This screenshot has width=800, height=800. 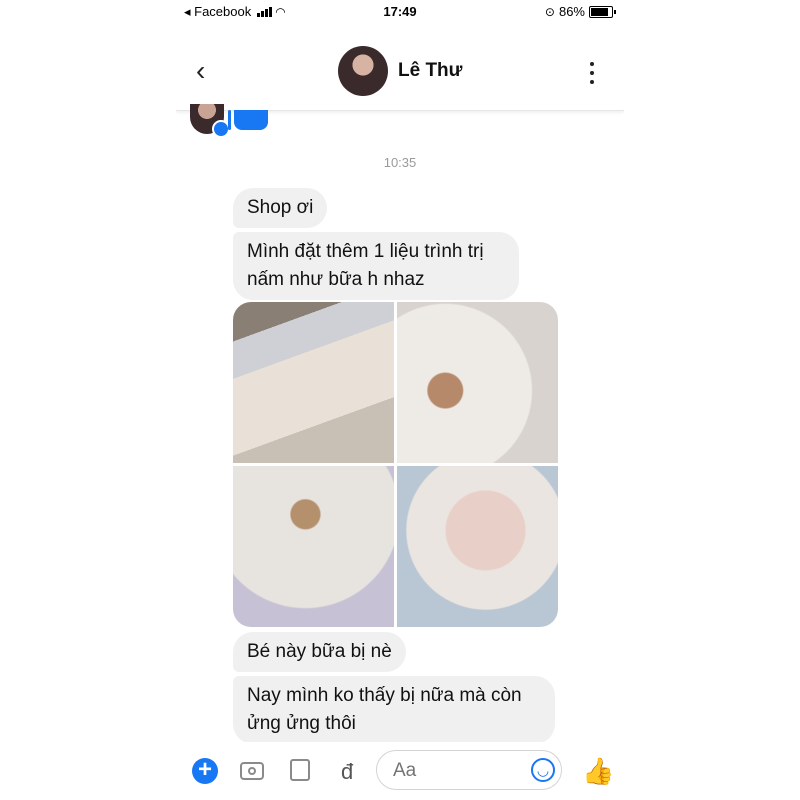 I want to click on orientation-lock-icon: ⊙, so click(x=549, y=11).